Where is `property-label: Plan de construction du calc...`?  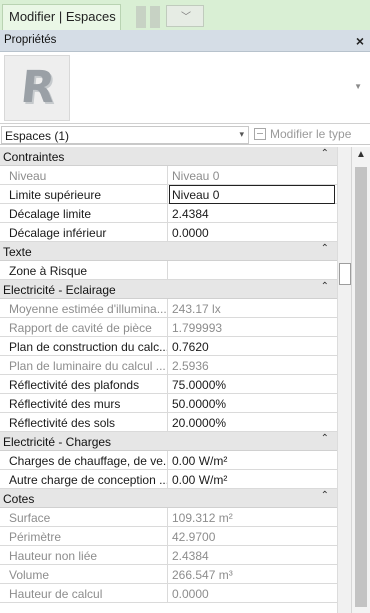 property-label: Plan de construction du calc... is located at coordinates (84, 346).